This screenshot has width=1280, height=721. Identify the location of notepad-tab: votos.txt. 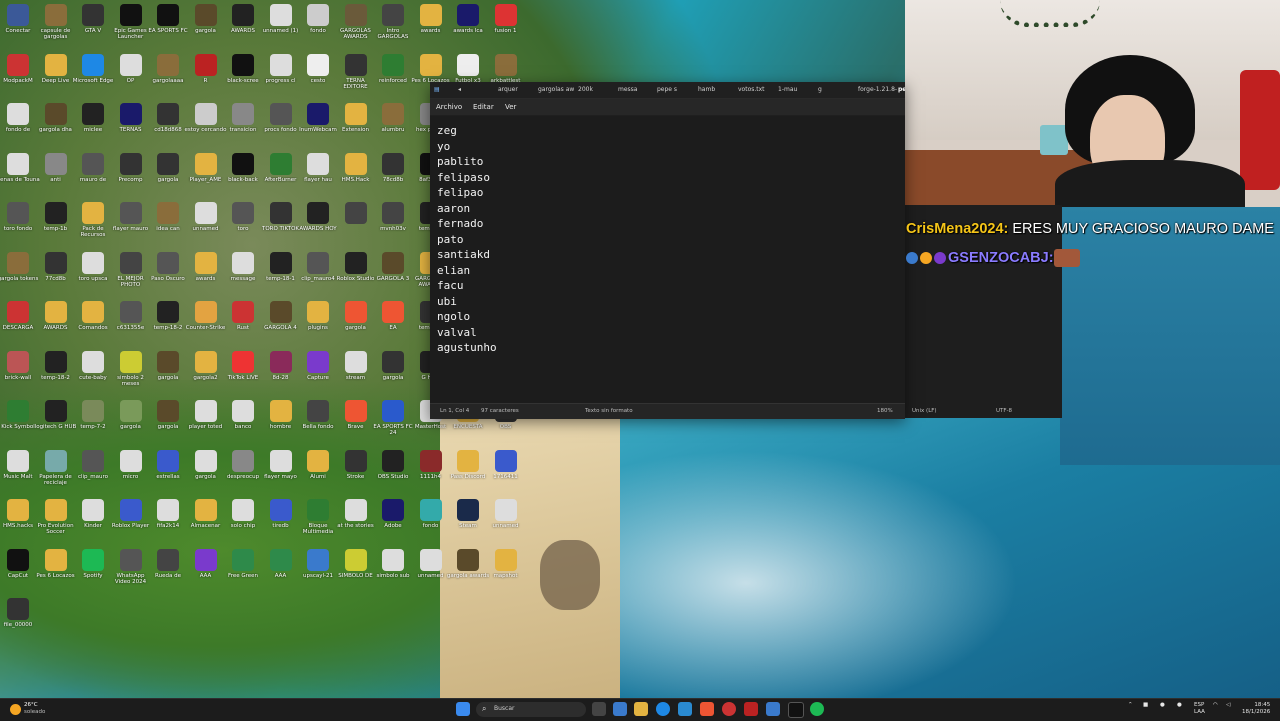
(753, 90).